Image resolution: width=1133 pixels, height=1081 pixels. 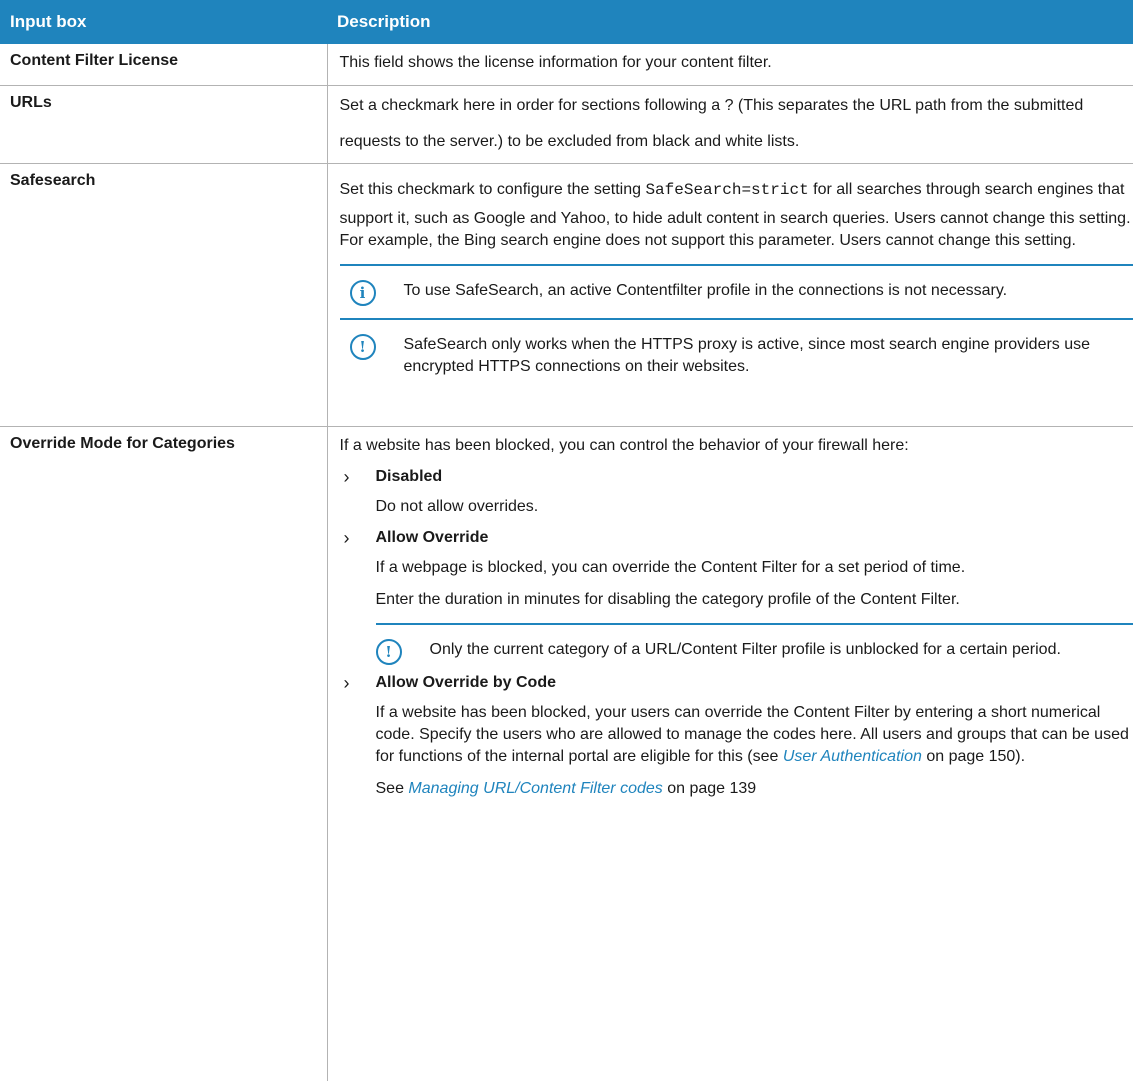 I want to click on safesearch-code: SafeSearch=strict, so click(x=727, y=189).